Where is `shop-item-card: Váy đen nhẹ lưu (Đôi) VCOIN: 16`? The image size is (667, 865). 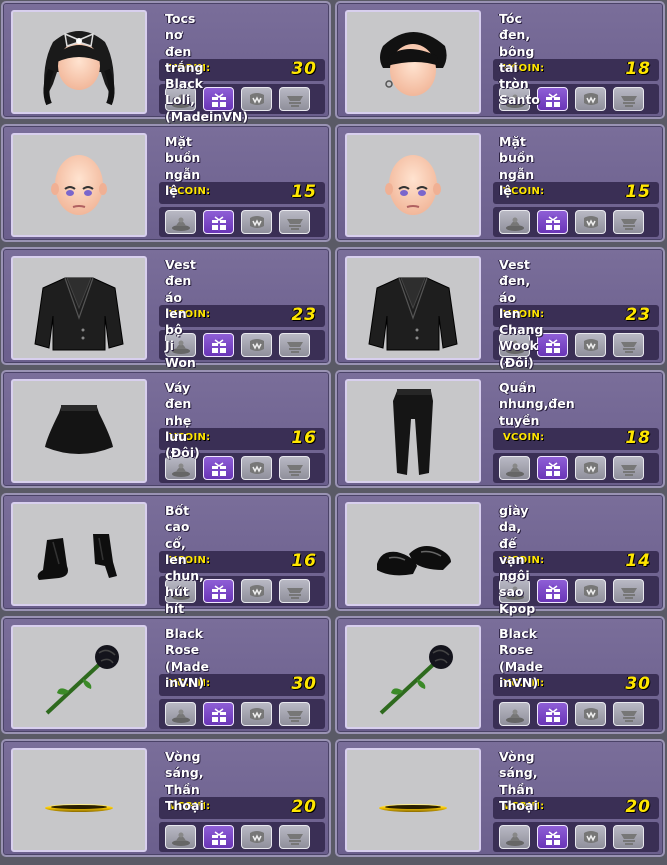
shop-item-card: Váy đen nhẹ lưu (Đôi) VCOIN: 16 is located at coordinates (166, 429).